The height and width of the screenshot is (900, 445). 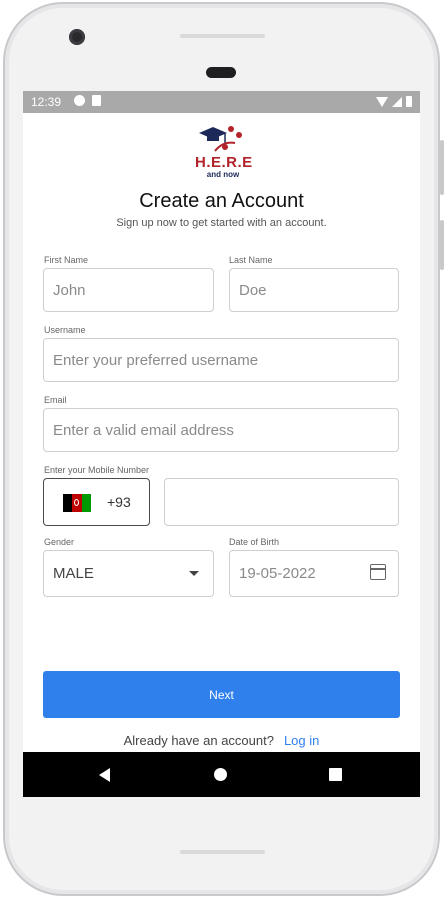 What do you see at coordinates (221, 201) in the screenshot?
I see `page-title: Create an Account` at bounding box center [221, 201].